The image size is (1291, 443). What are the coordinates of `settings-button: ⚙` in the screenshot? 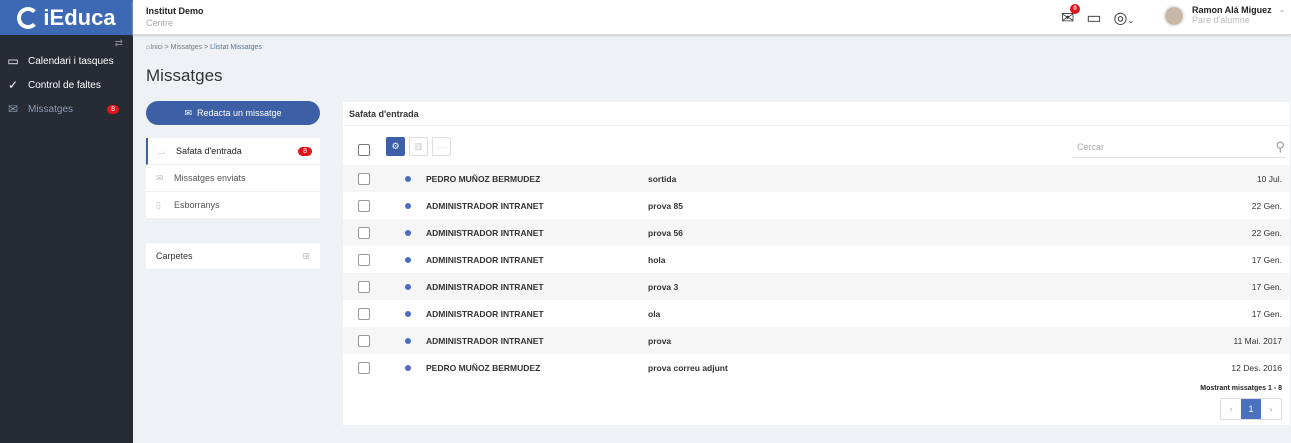 It's located at (395, 146).